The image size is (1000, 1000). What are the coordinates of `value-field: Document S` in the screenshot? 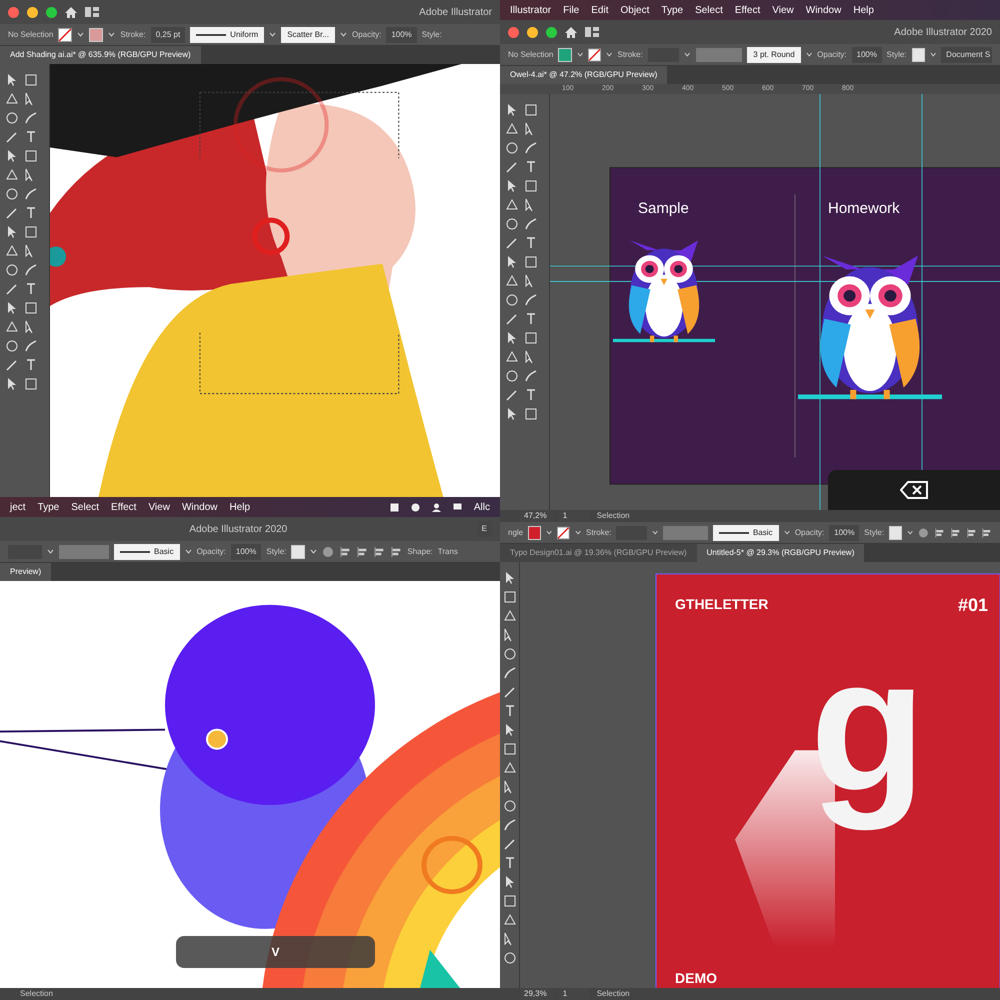 It's located at (966, 54).